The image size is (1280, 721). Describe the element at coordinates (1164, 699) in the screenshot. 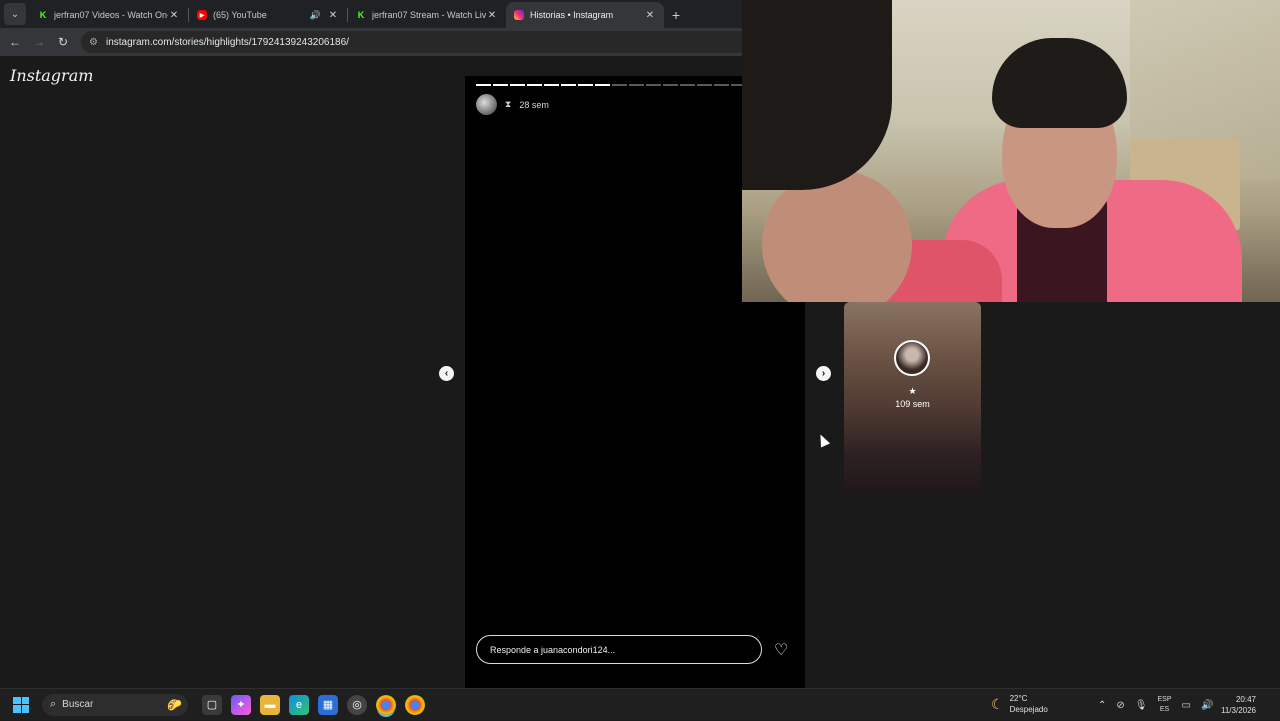

I see `language-code: ESP` at that location.